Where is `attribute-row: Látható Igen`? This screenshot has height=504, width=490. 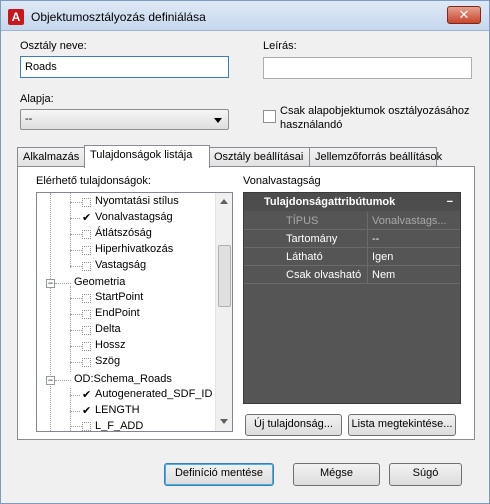 attribute-row: Látható Igen is located at coordinates (352, 257).